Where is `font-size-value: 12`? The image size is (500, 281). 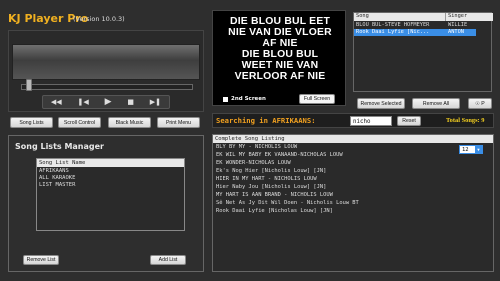
font-size-value: 12 is located at coordinates (465, 149).